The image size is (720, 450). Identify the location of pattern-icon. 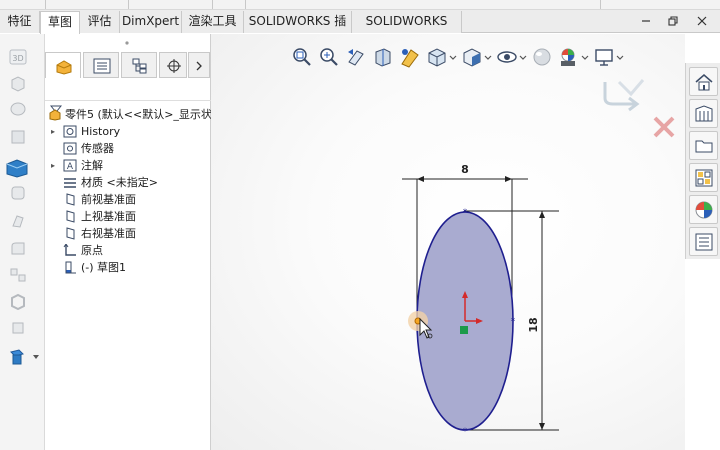
(18, 275).